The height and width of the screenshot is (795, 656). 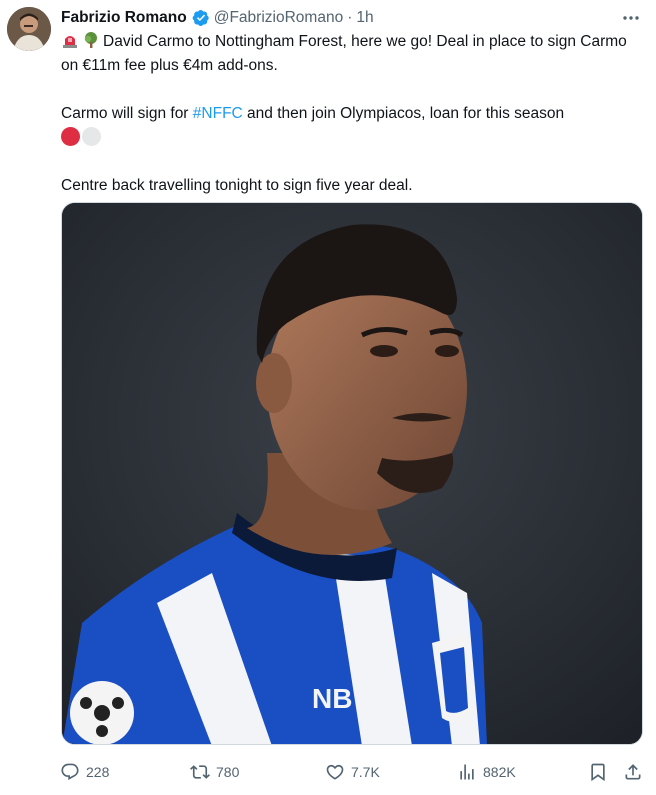 What do you see at coordinates (70, 136) in the screenshot?
I see `red-circle-emoji-icon` at bounding box center [70, 136].